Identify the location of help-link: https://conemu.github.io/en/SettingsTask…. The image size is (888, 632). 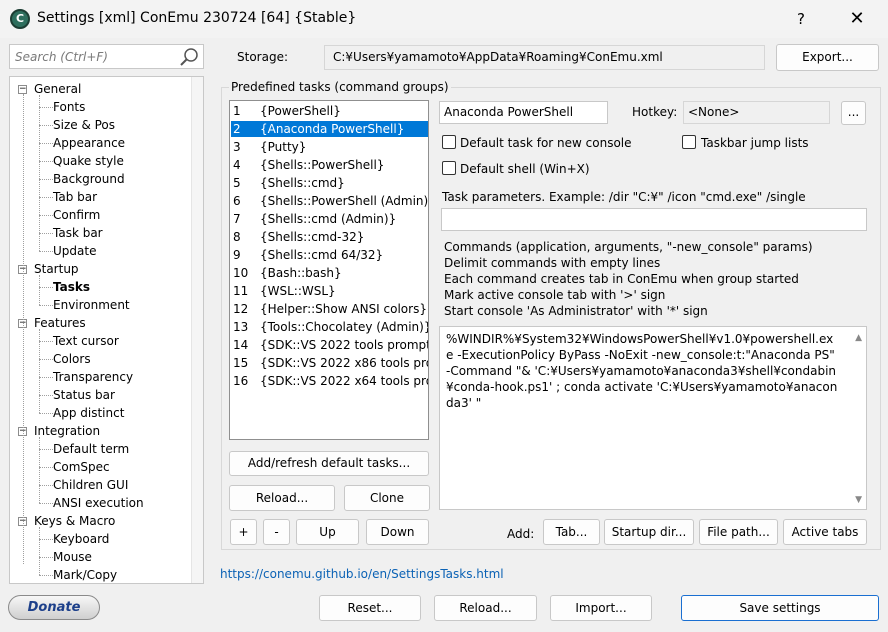
(362, 574).